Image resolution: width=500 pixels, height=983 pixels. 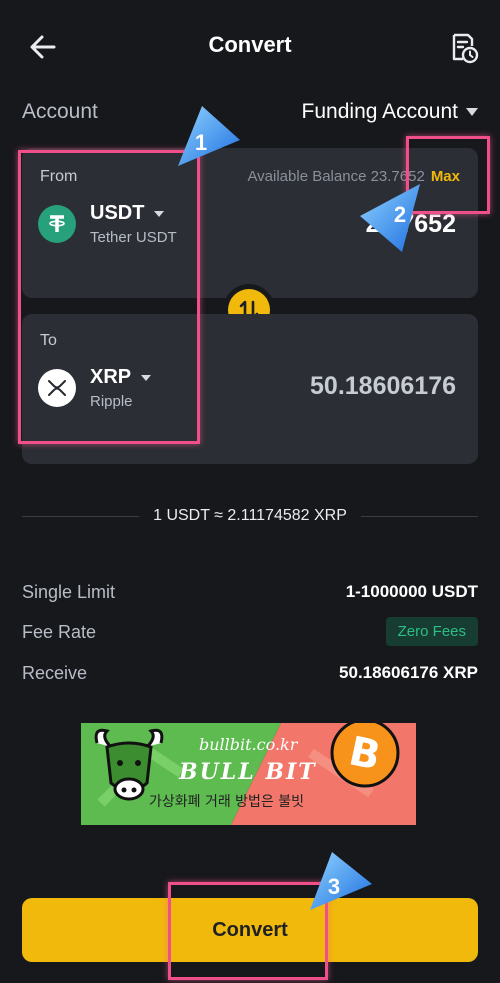 I want to click on top-bar: Convert, so click(x=250, y=41).